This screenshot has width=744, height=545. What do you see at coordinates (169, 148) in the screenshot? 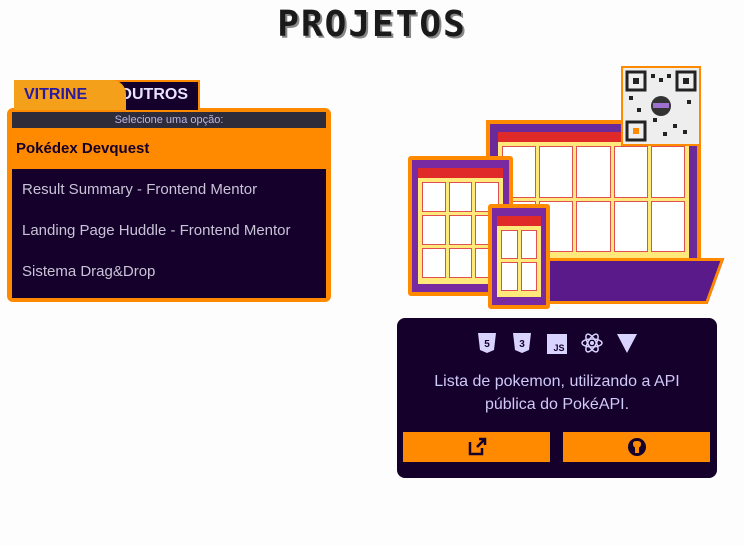
I see `option-pokedex: Pokédex Devquest` at bounding box center [169, 148].